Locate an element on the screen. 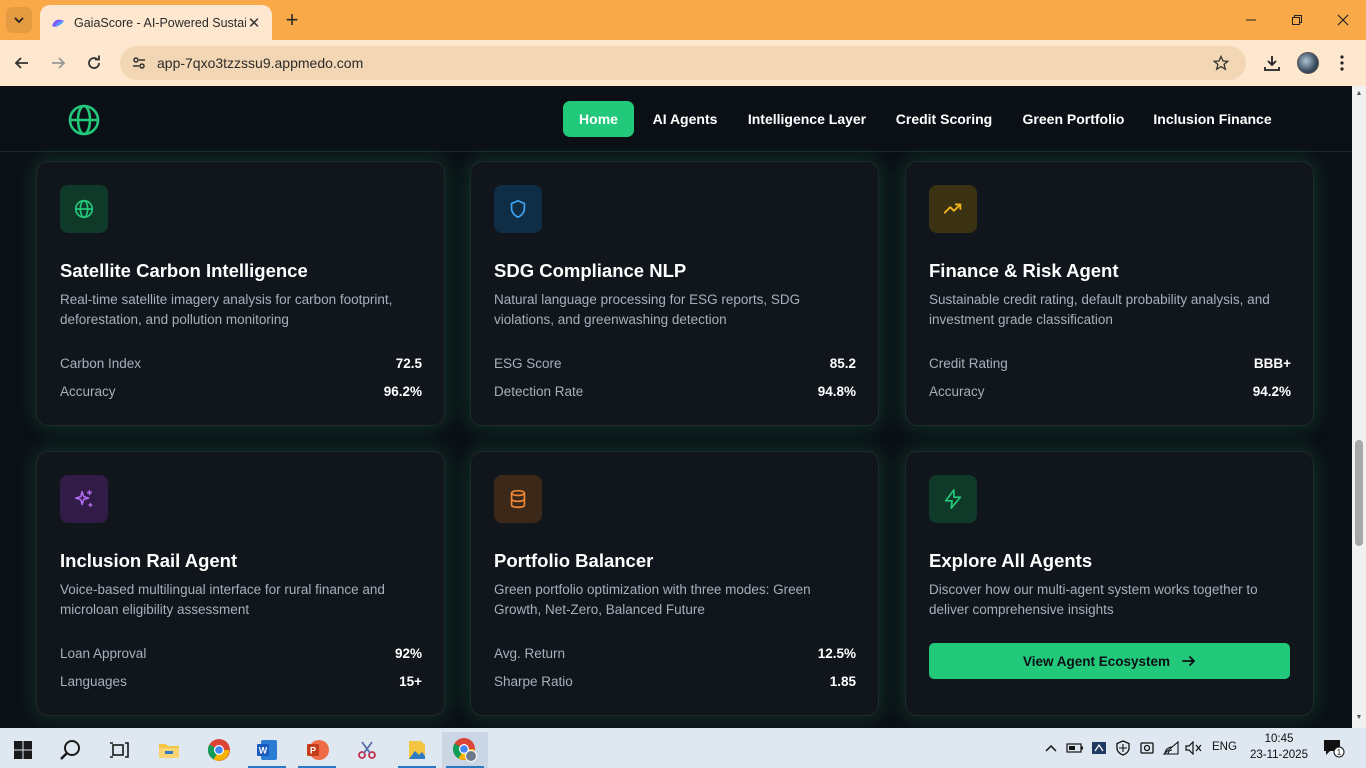 This screenshot has width=1366, height=768. search-icon is located at coordinates (70, 750).